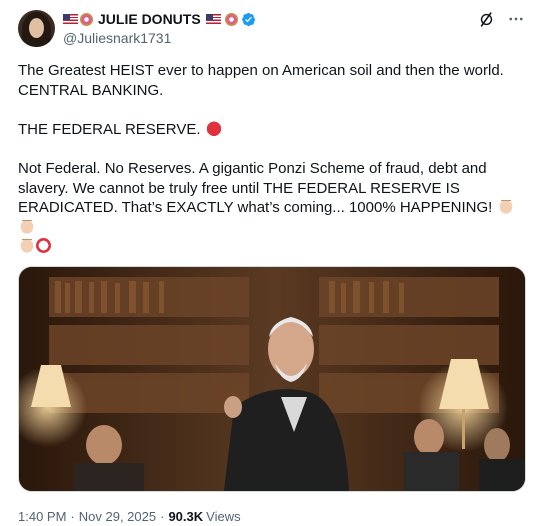 This screenshot has width=543, height=526. I want to click on more-options-icon, so click(516, 19).